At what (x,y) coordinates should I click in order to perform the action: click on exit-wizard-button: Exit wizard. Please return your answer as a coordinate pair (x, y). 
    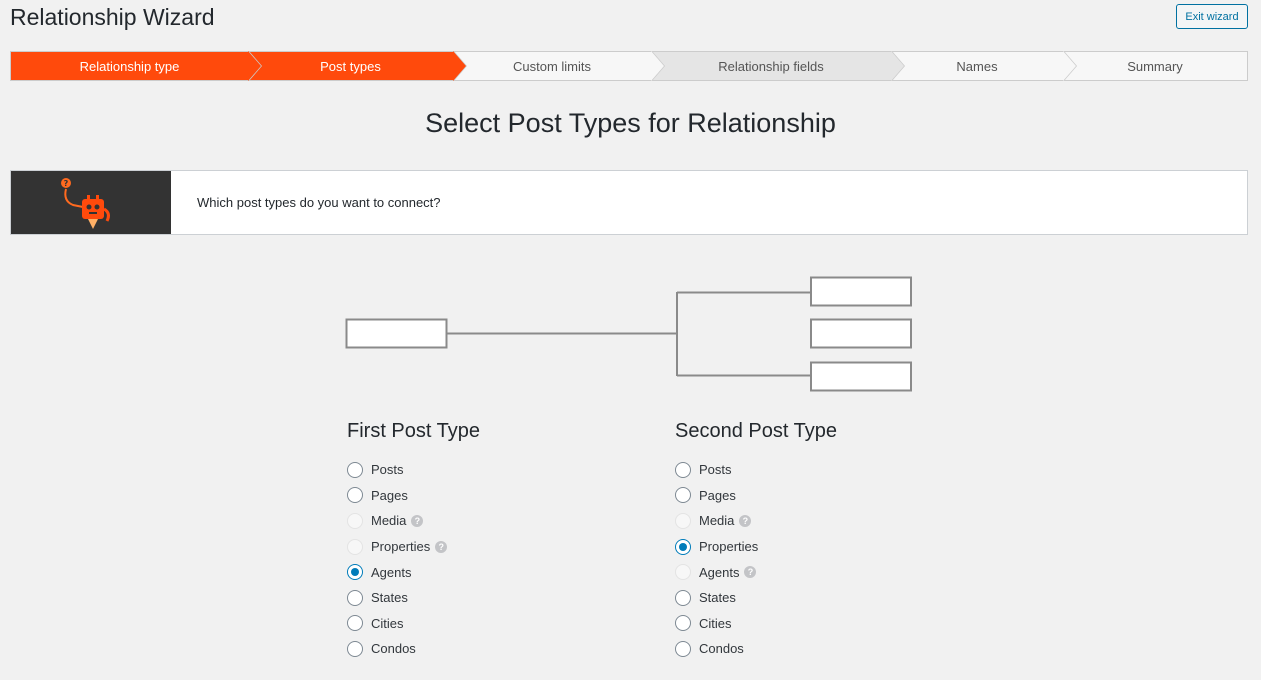
    Looking at the image, I should click on (1212, 16).